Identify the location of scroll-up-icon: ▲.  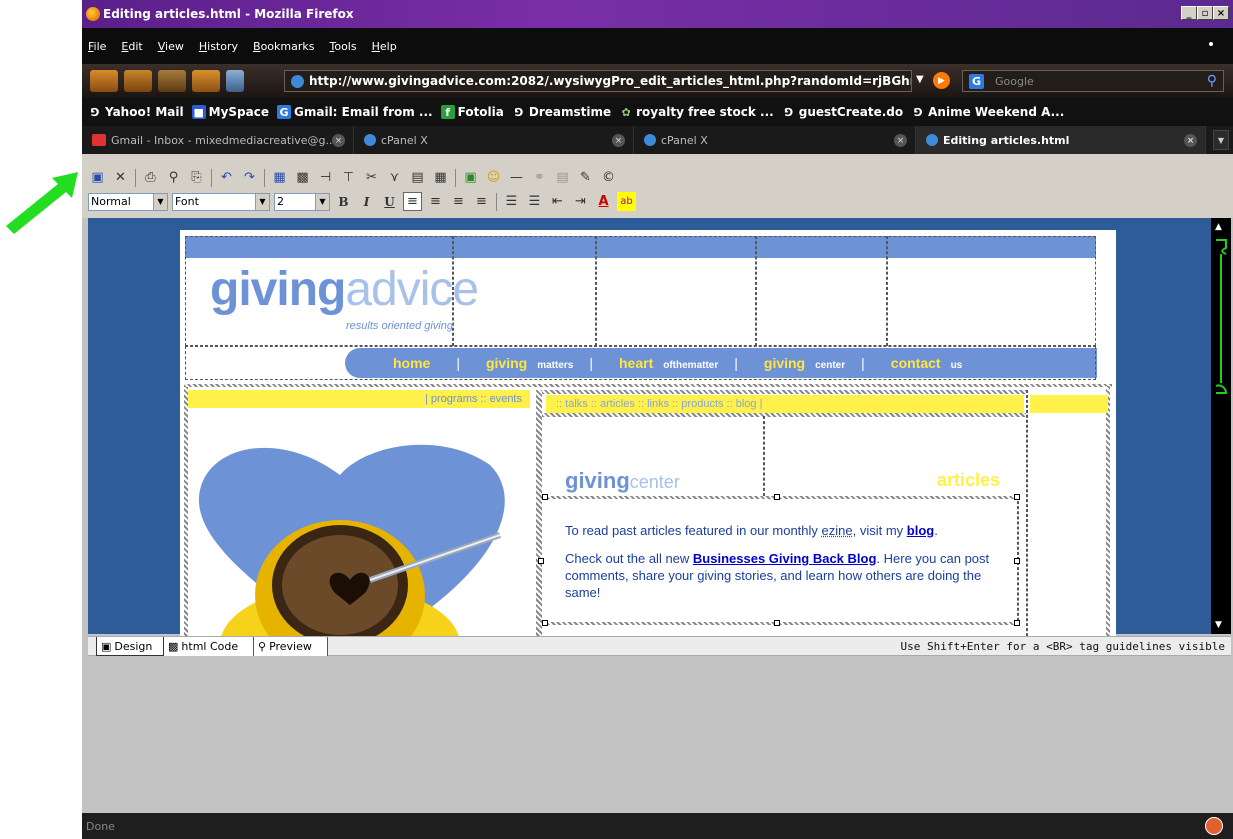
(1218, 227).